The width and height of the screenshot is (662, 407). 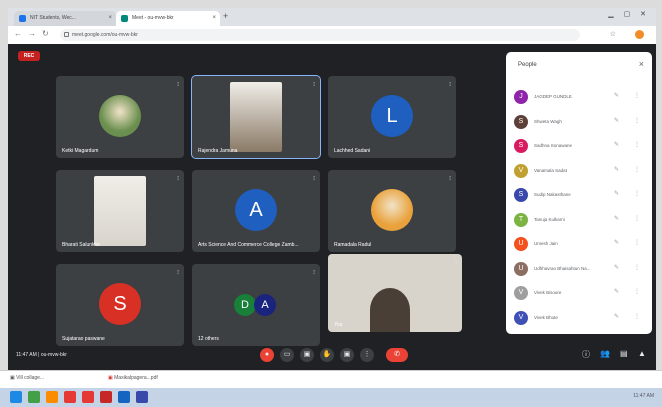 What do you see at coordinates (397, 355) in the screenshot?
I see `end-call-button: ✆` at bounding box center [397, 355].